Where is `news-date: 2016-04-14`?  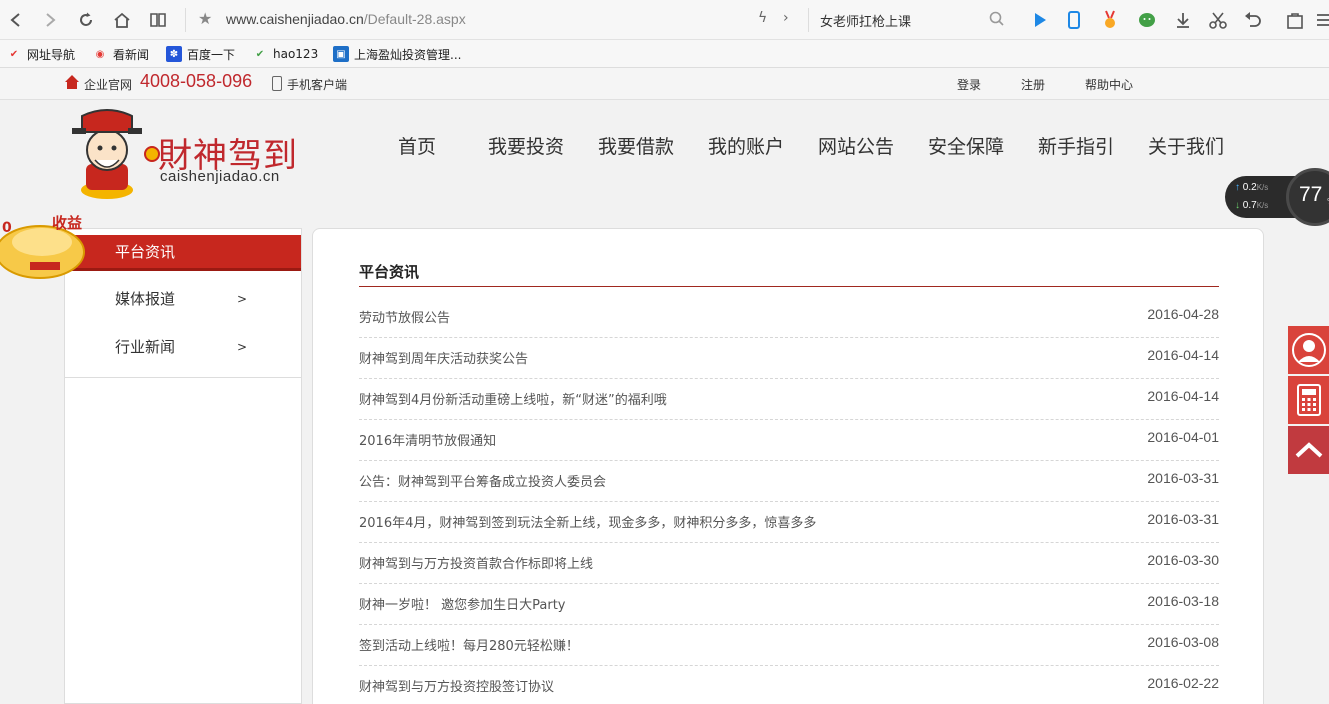
news-date: 2016-04-14 is located at coordinates (1183, 396).